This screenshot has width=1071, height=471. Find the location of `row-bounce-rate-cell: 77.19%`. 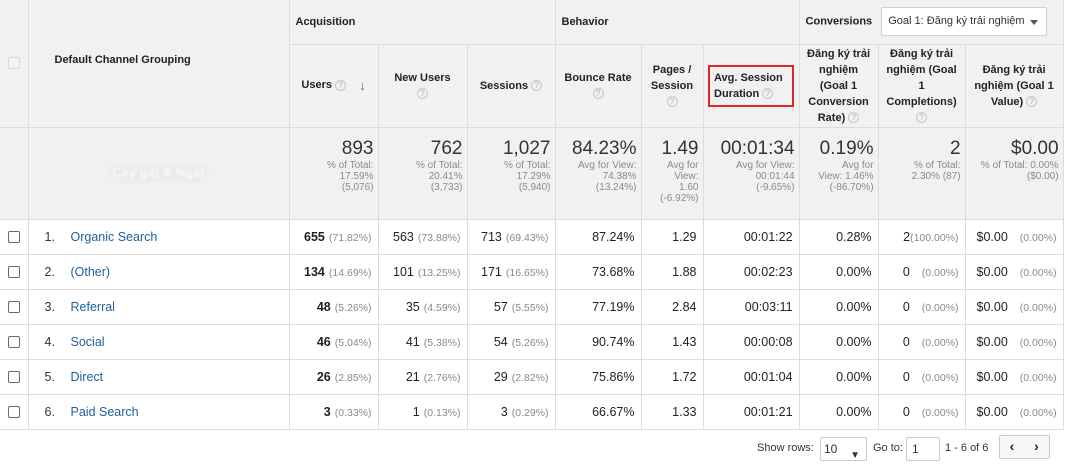

row-bounce-rate-cell: 77.19% is located at coordinates (598, 307).